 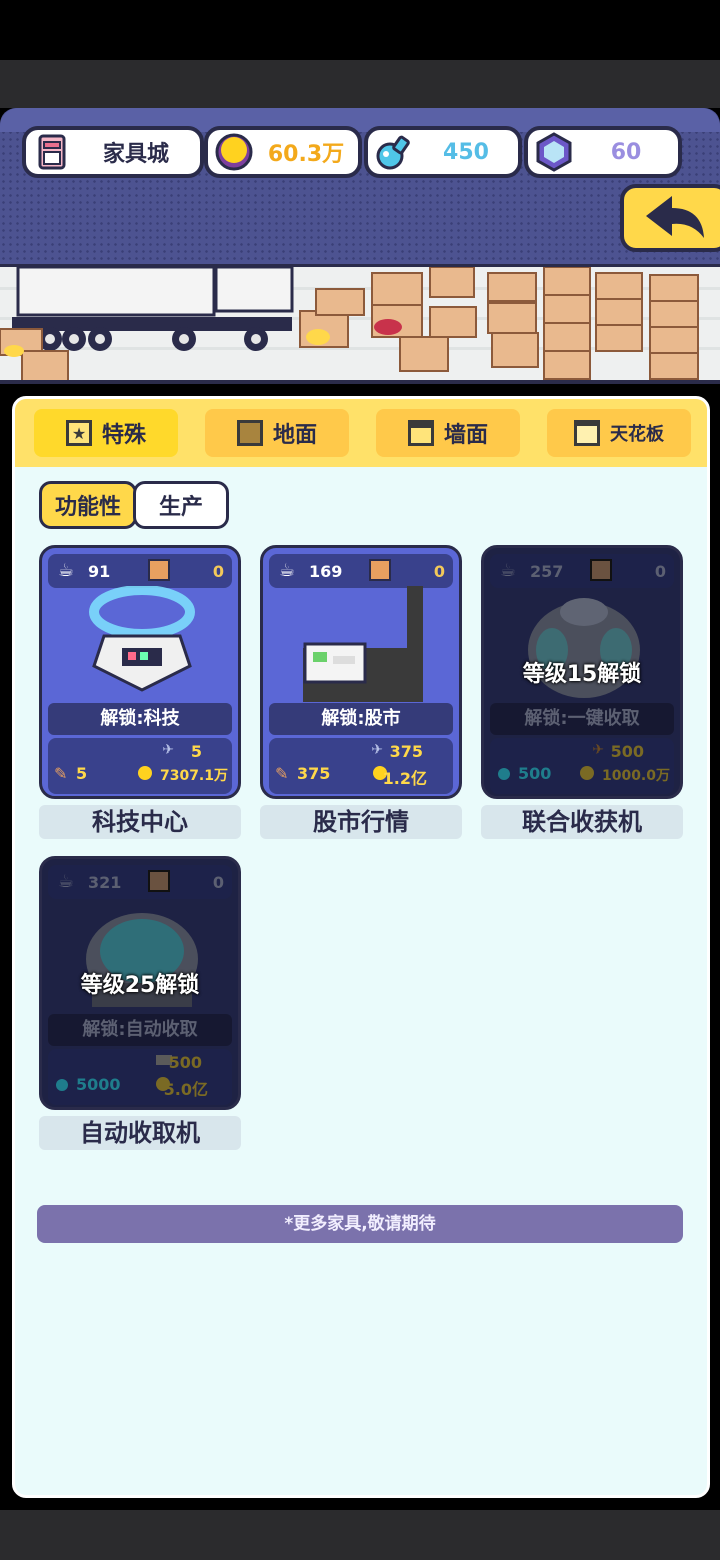 What do you see at coordinates (140, 719) in the screenshot?
I see `card-unlock-label: 解锁:科技` at bounding box center [140, 719].